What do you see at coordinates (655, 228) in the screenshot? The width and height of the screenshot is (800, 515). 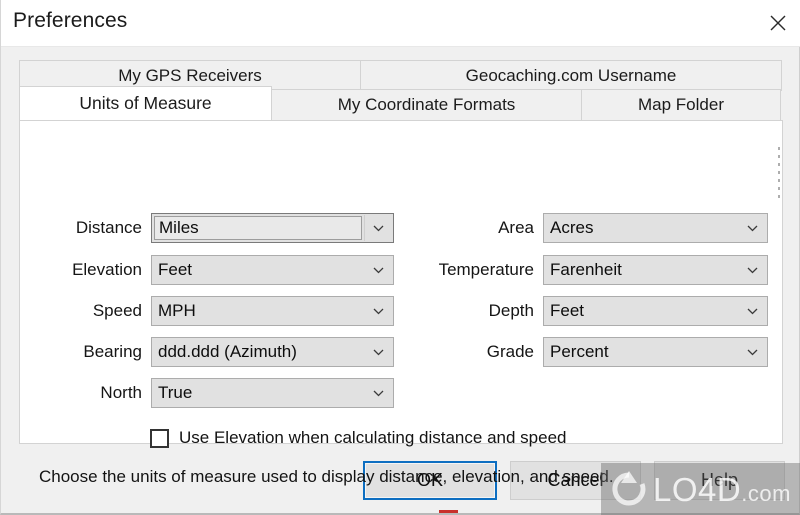 I see `combobox-area: Acres` at bounding box center [655, 228].